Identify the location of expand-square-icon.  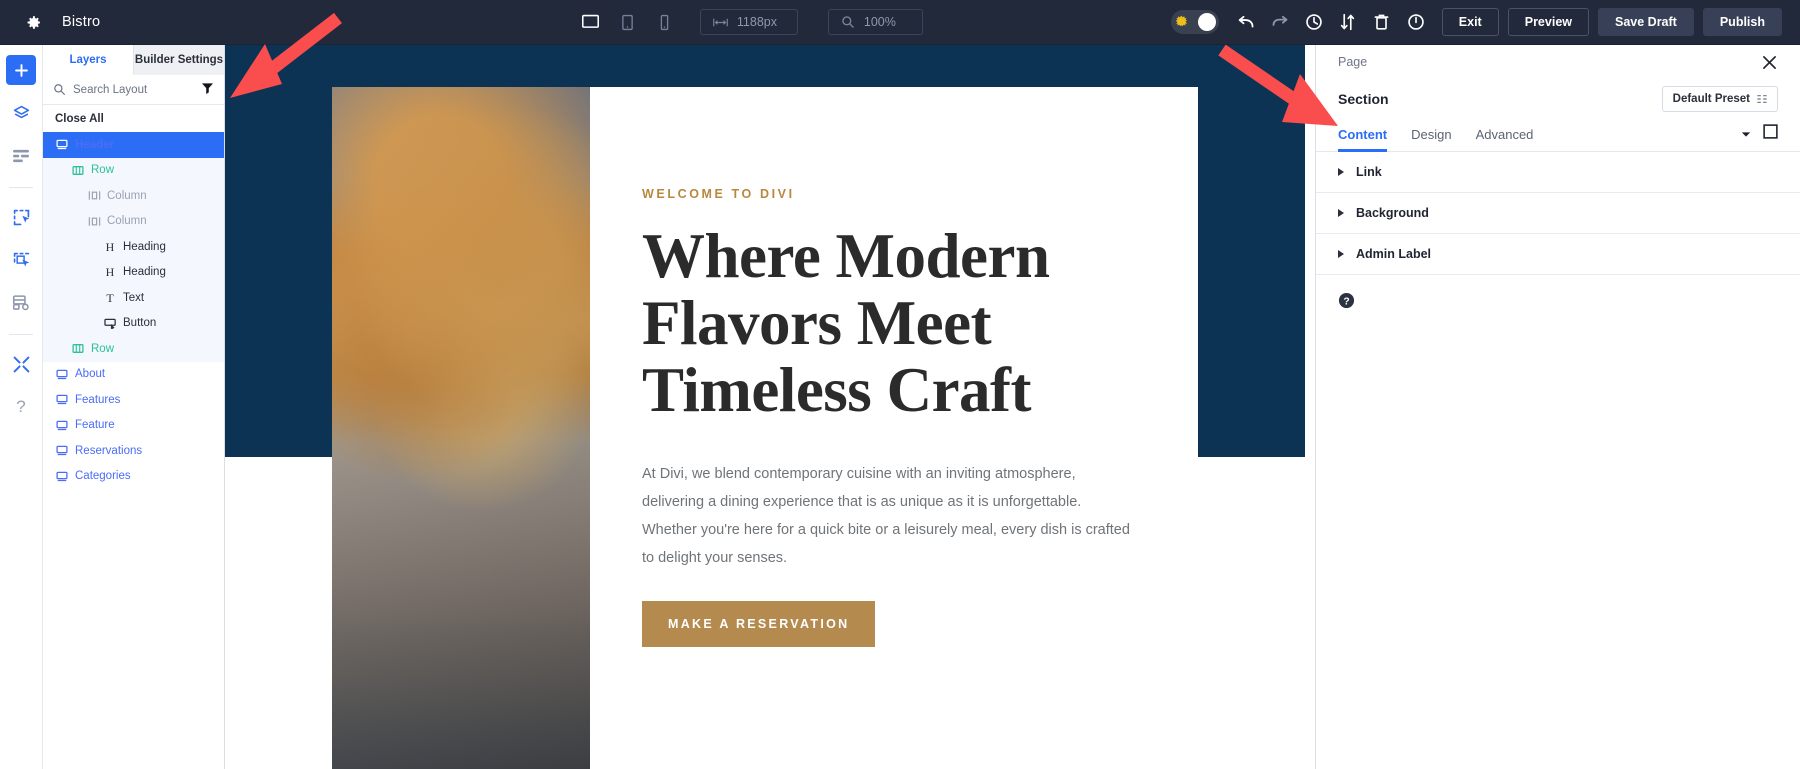
(1770, 134).